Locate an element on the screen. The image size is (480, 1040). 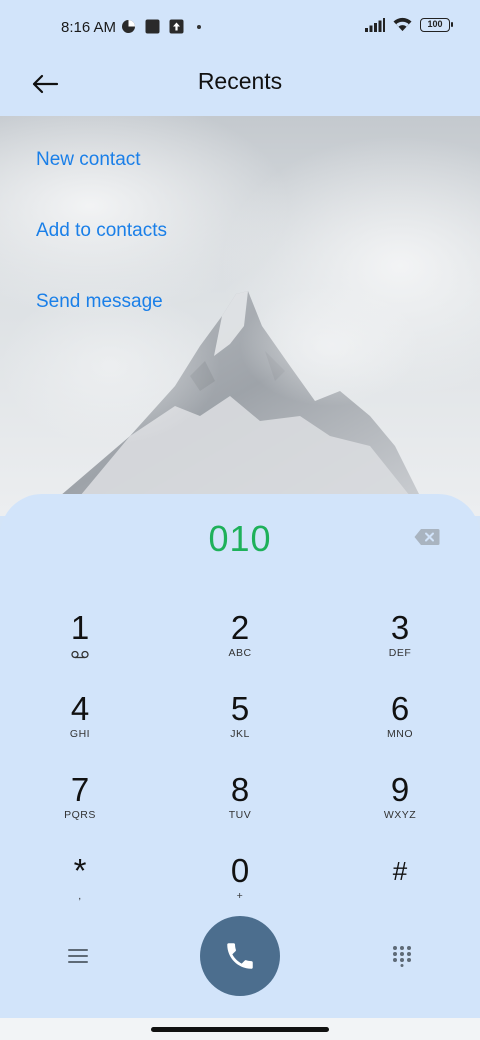
signal-icon is located at coordinates (375, 24).